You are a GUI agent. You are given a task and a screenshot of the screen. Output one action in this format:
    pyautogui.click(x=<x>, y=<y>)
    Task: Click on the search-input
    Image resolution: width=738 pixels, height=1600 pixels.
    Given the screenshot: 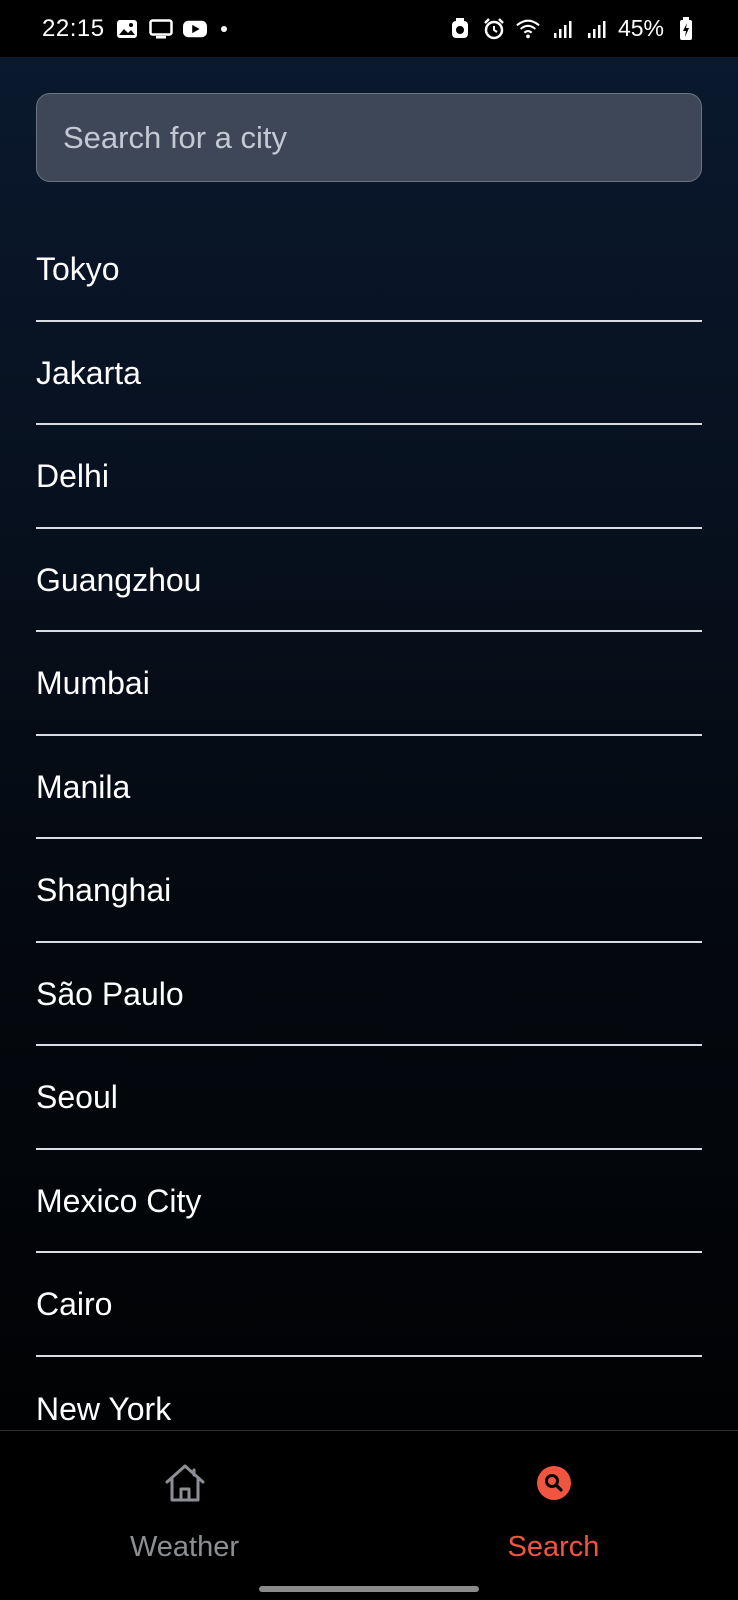 What is the action you would take?
    pyautogui.click(x=369, y=137)
    